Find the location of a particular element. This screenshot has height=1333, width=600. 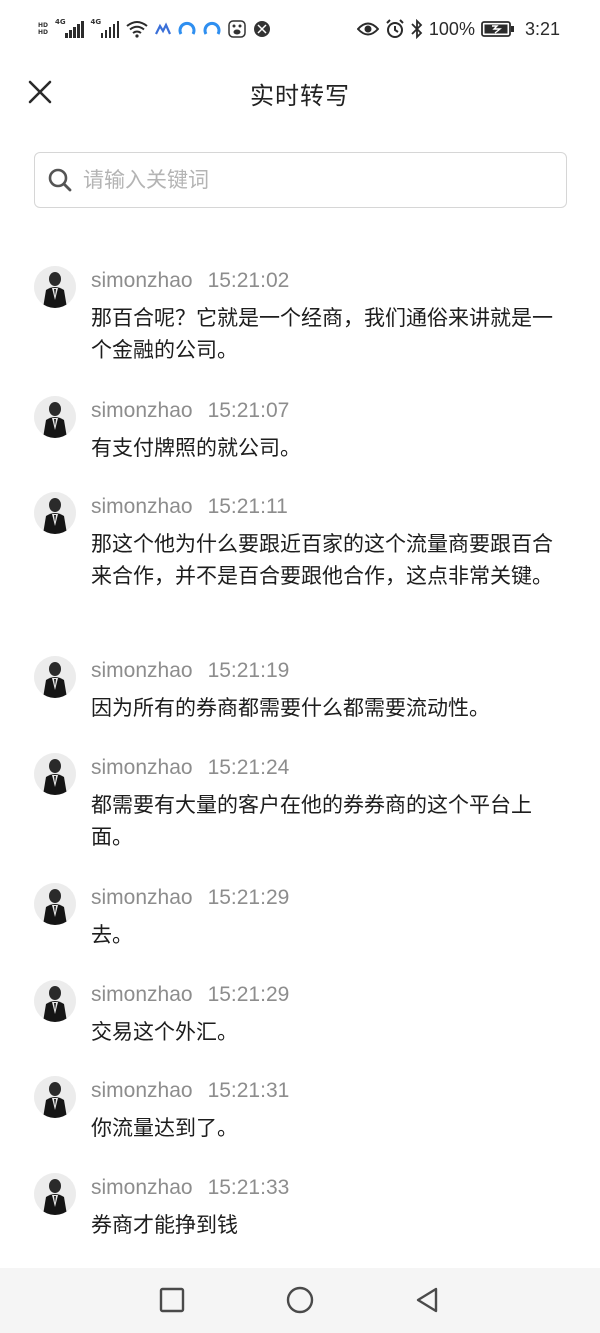

entry-meta: simonzhao 15:21:11 is located at coordinates (189, 507).